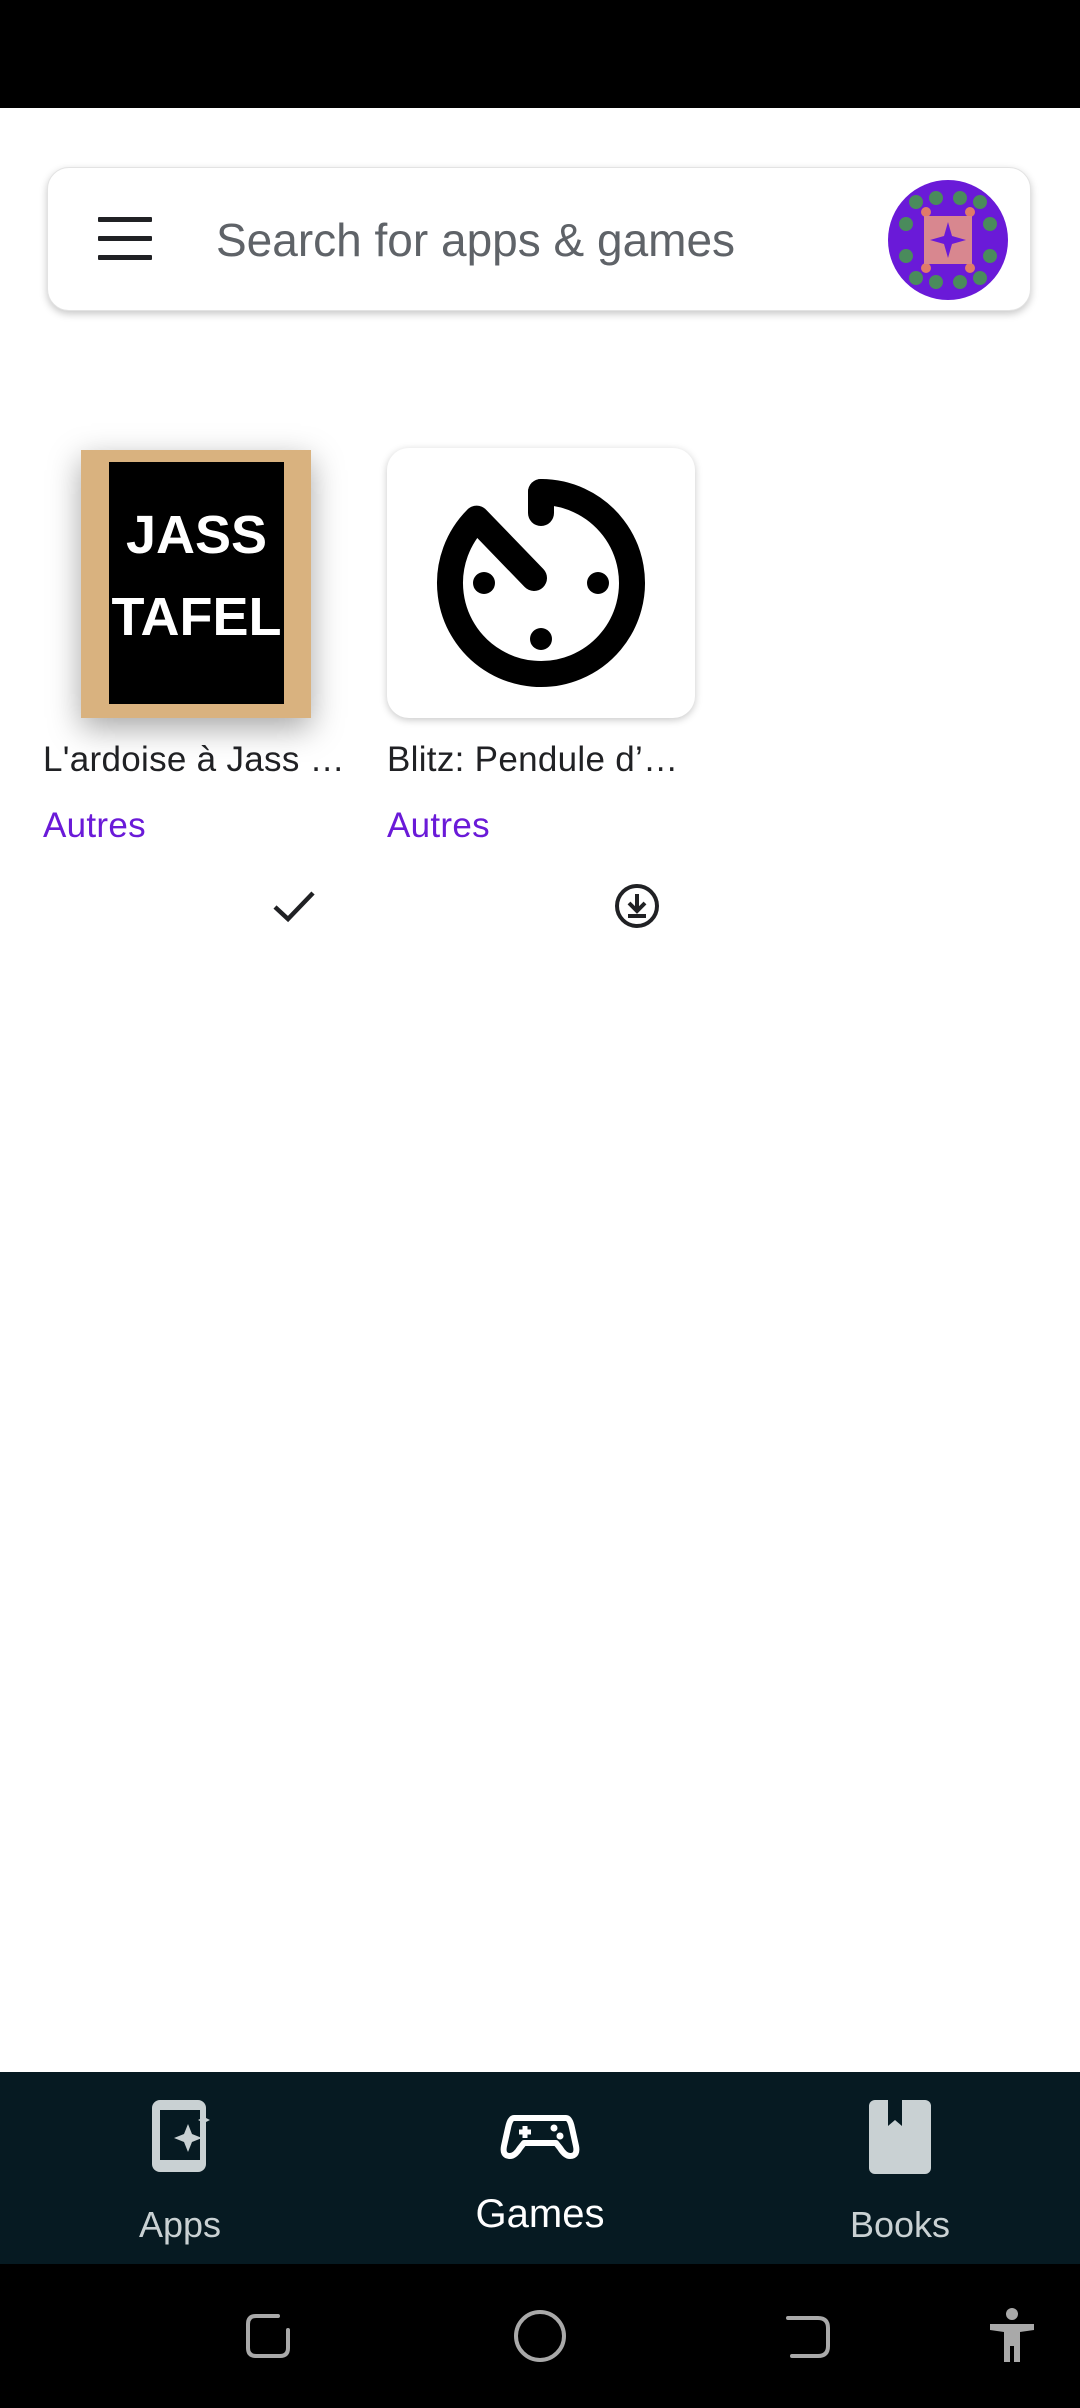  What do you see at coordinates (270, 2336) in the screenshot?
I see `recents-icon` at bounding box center [270, 2336].